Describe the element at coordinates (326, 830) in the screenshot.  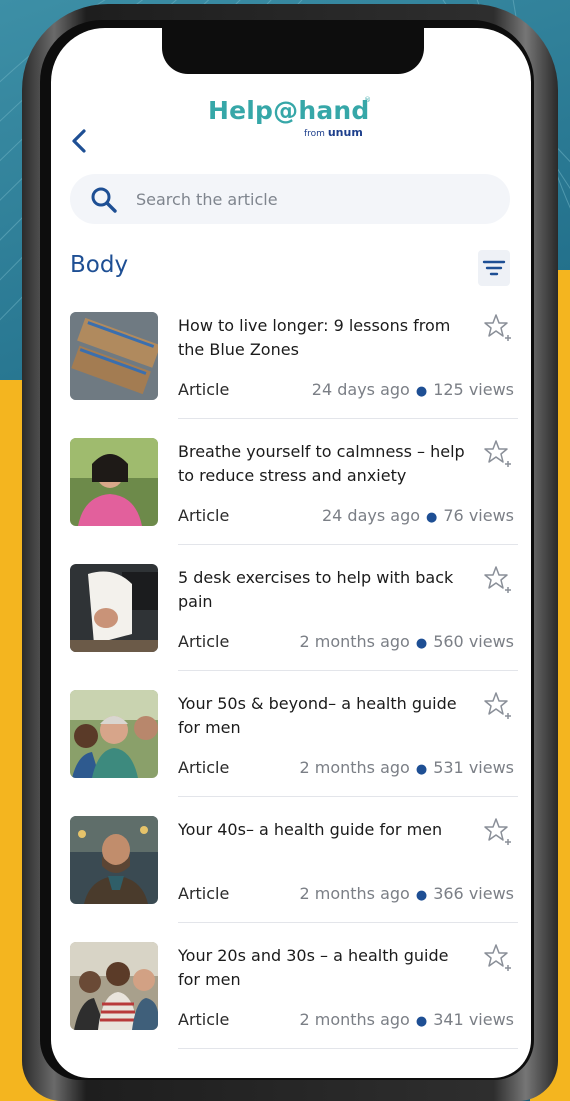
I see `article-title: Your 40s– a health guide for men` at that location.